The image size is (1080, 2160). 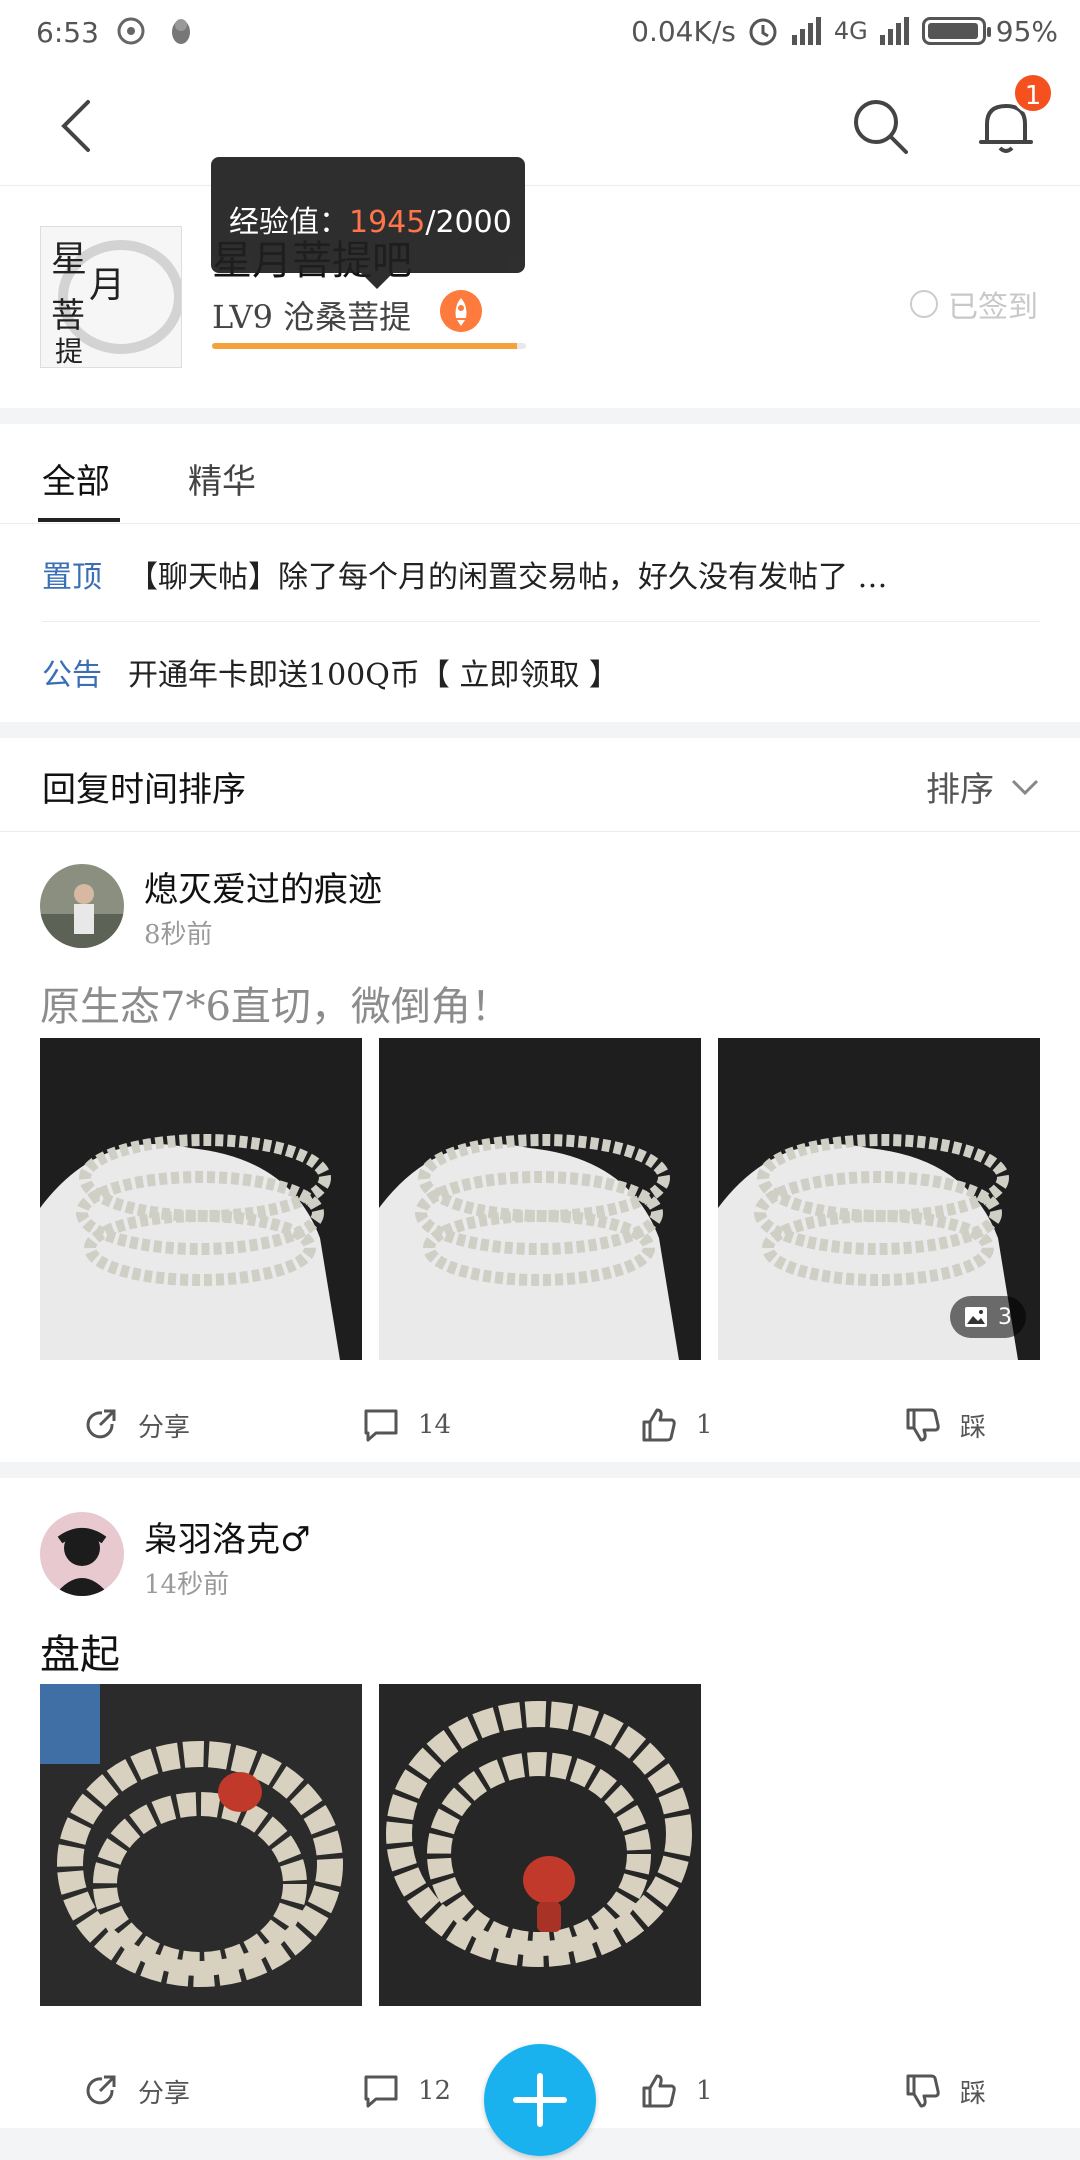 I want to click on post-author: 熄灭爱过的痕迹, so click(x=263, y=886).